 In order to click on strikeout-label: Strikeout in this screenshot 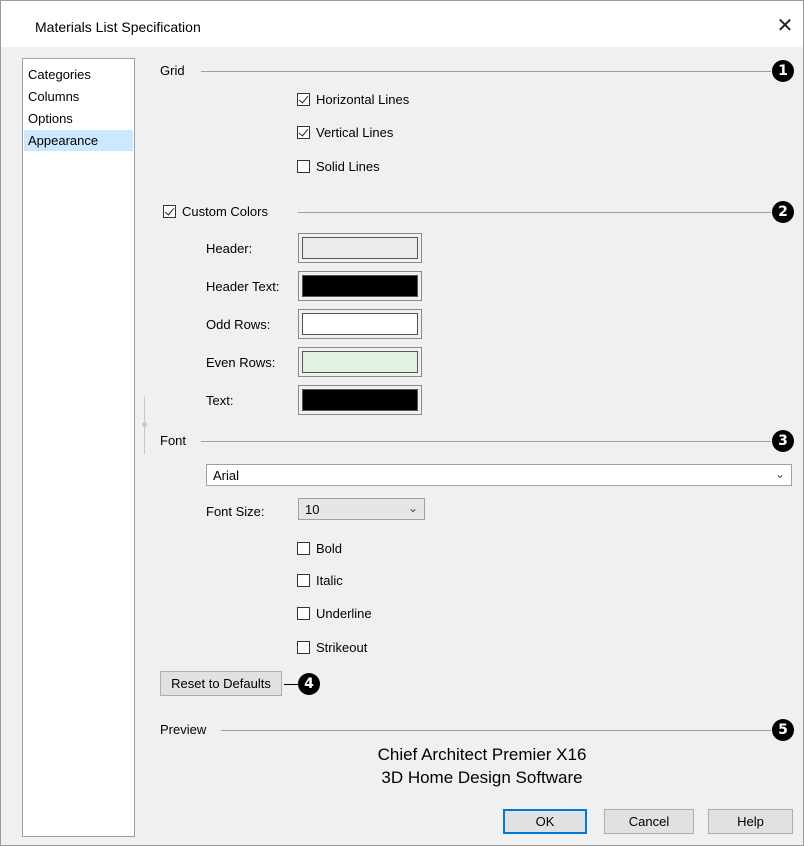, I will do `click(342, 647)`.